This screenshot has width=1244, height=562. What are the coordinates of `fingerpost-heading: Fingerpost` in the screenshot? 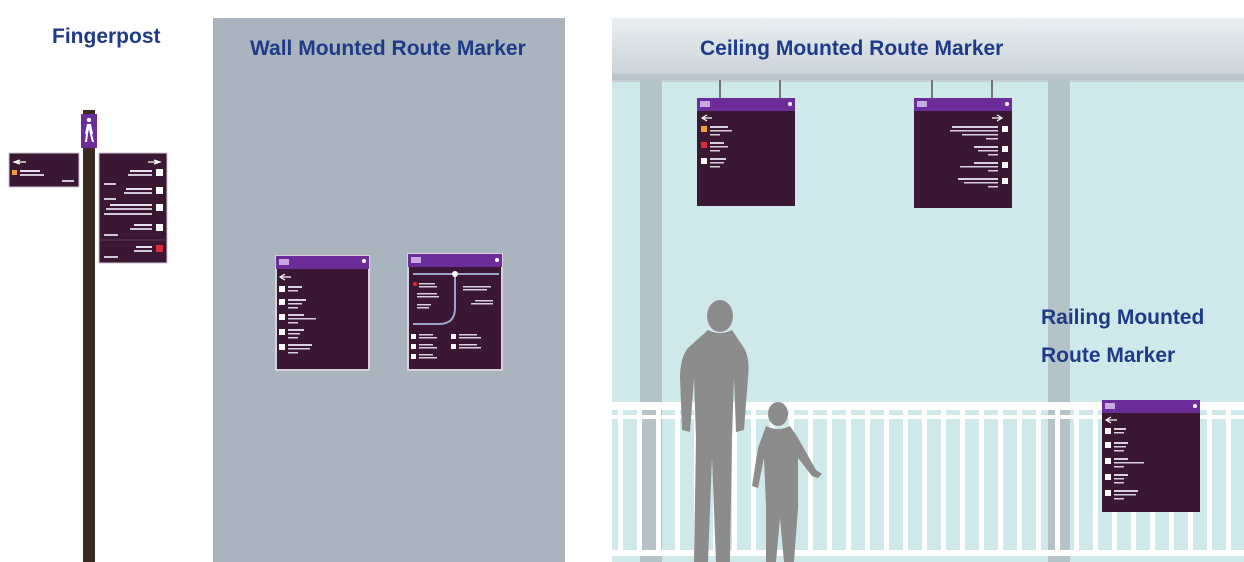 It's located at (106, 36).